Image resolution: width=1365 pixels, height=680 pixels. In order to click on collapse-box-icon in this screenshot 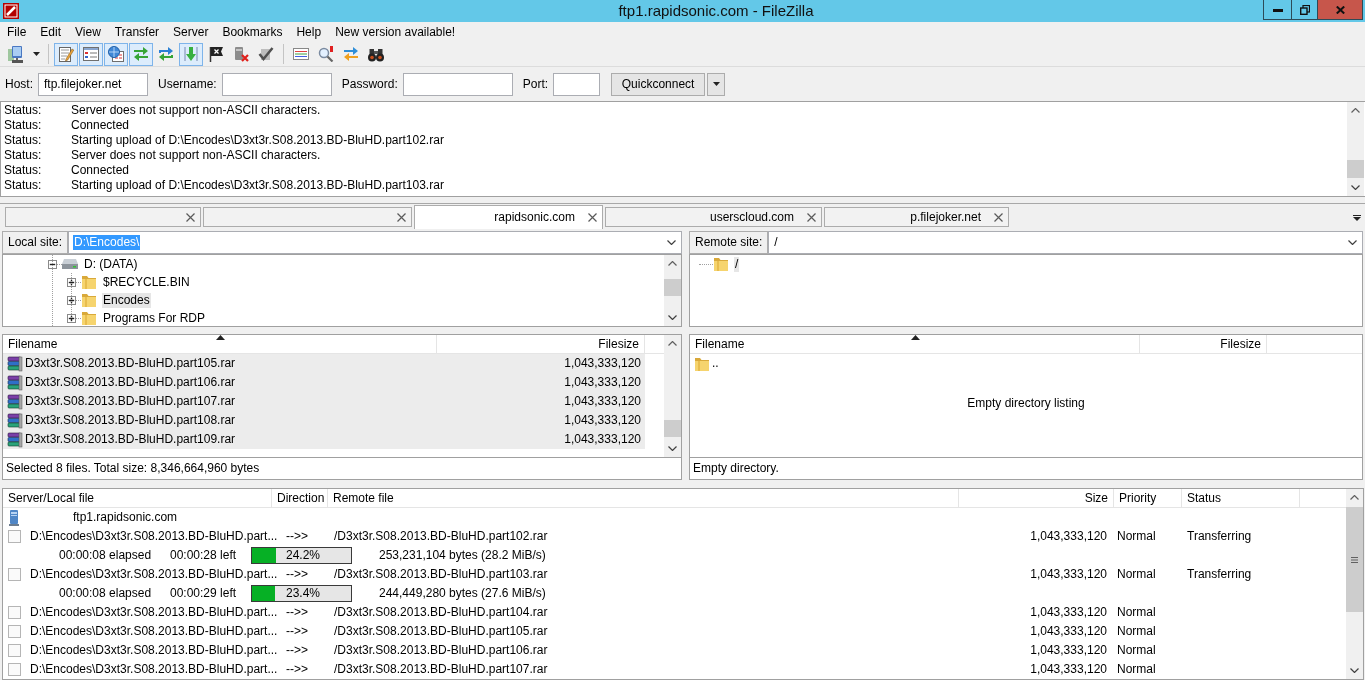, I will do `click(52, 264)`.